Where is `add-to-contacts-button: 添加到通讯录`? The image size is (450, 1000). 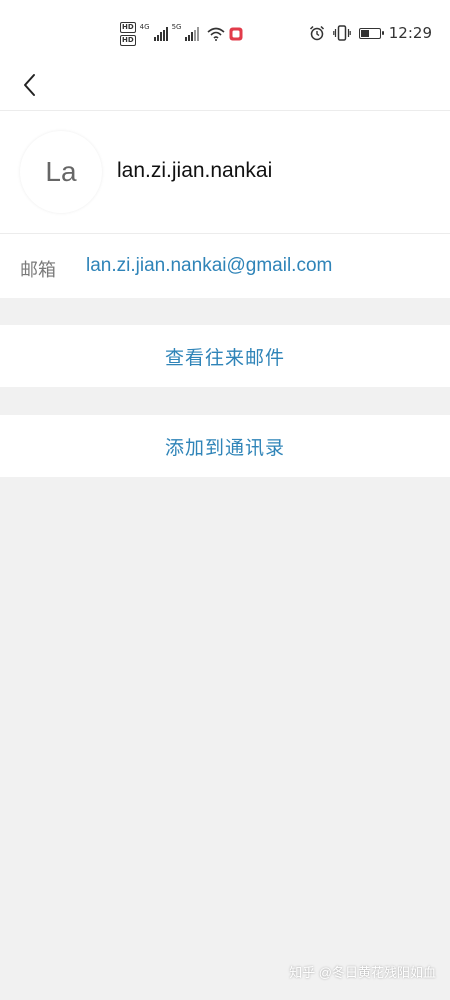 add-to-contacts-button: 添加到通讯录 is located at coordinates (225, 446).